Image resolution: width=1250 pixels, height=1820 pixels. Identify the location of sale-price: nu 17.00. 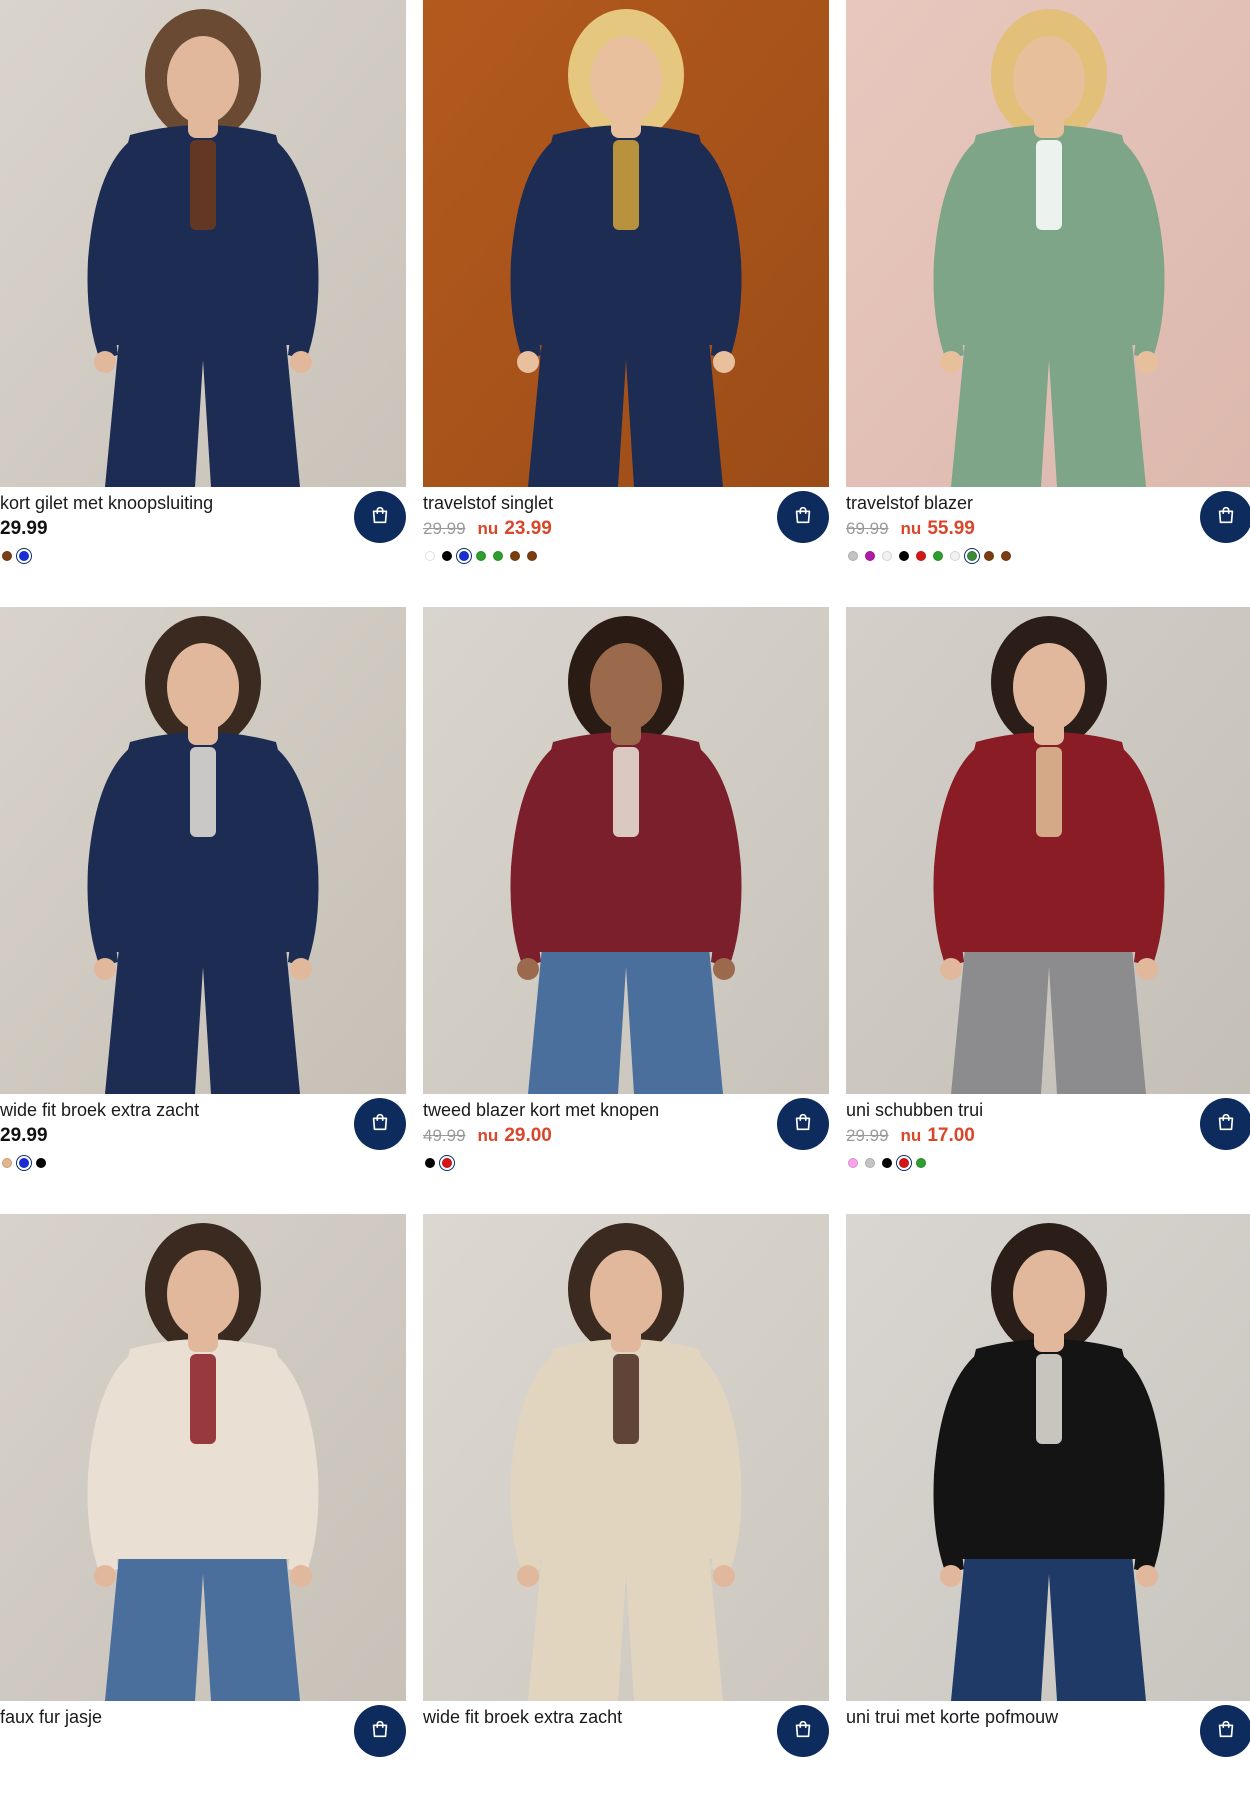
(938, 1136).